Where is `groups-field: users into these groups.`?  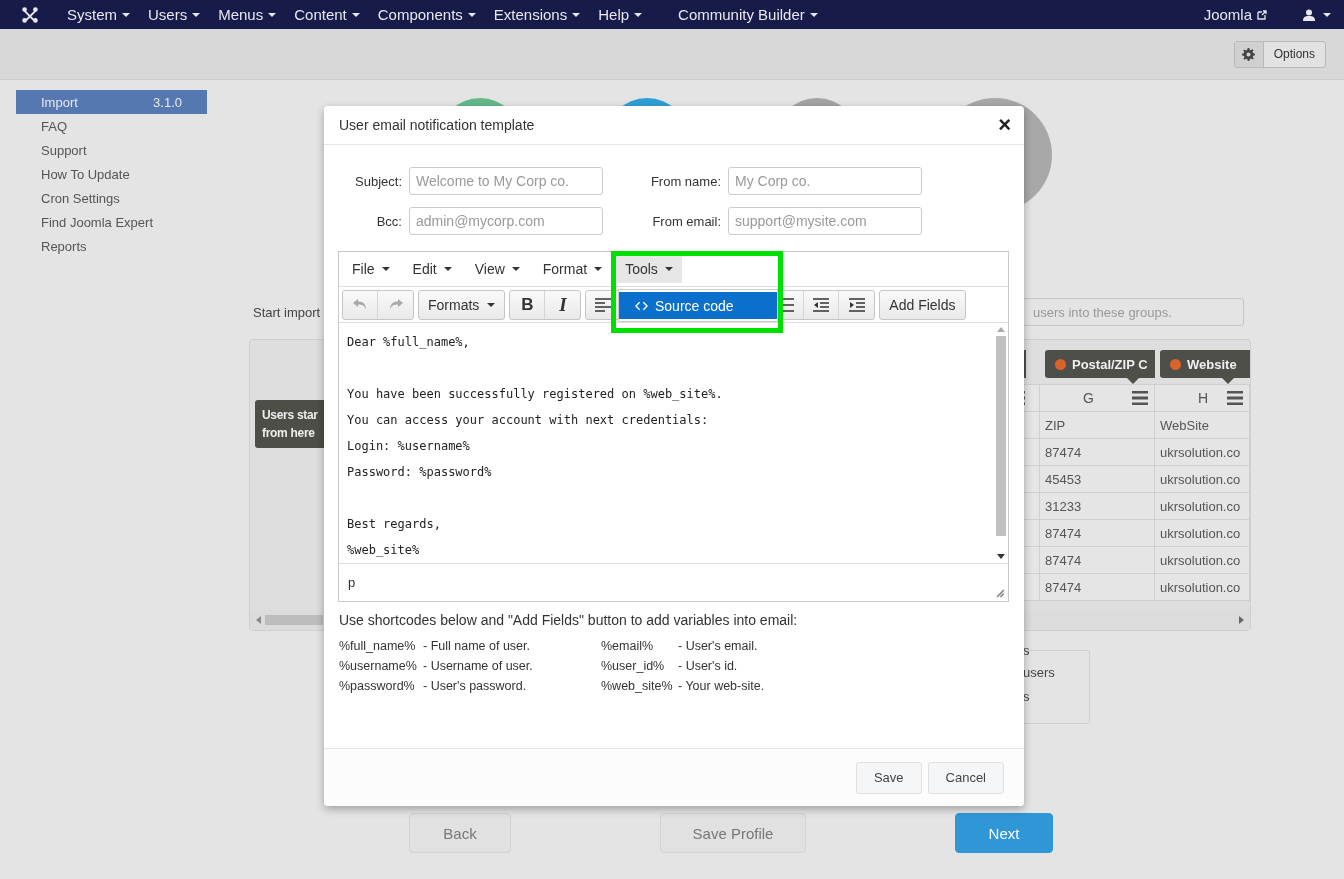 groups-field: users into these groups. is located at coordinates (1133, 312).